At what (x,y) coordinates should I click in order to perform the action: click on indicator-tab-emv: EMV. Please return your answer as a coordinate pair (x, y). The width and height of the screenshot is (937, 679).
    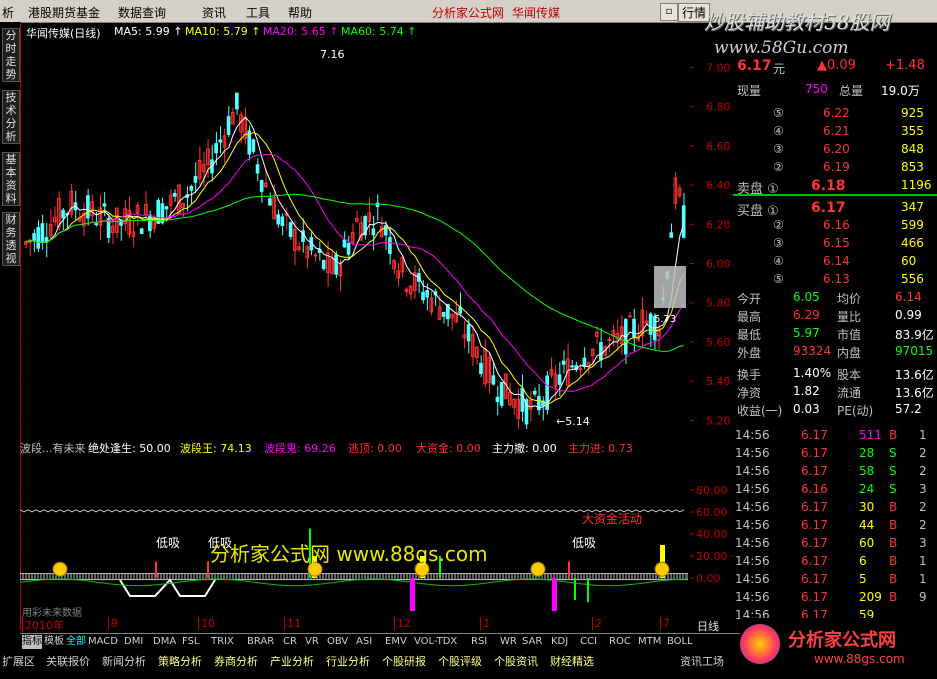
    Looking at the image, I should click on (396, 642).